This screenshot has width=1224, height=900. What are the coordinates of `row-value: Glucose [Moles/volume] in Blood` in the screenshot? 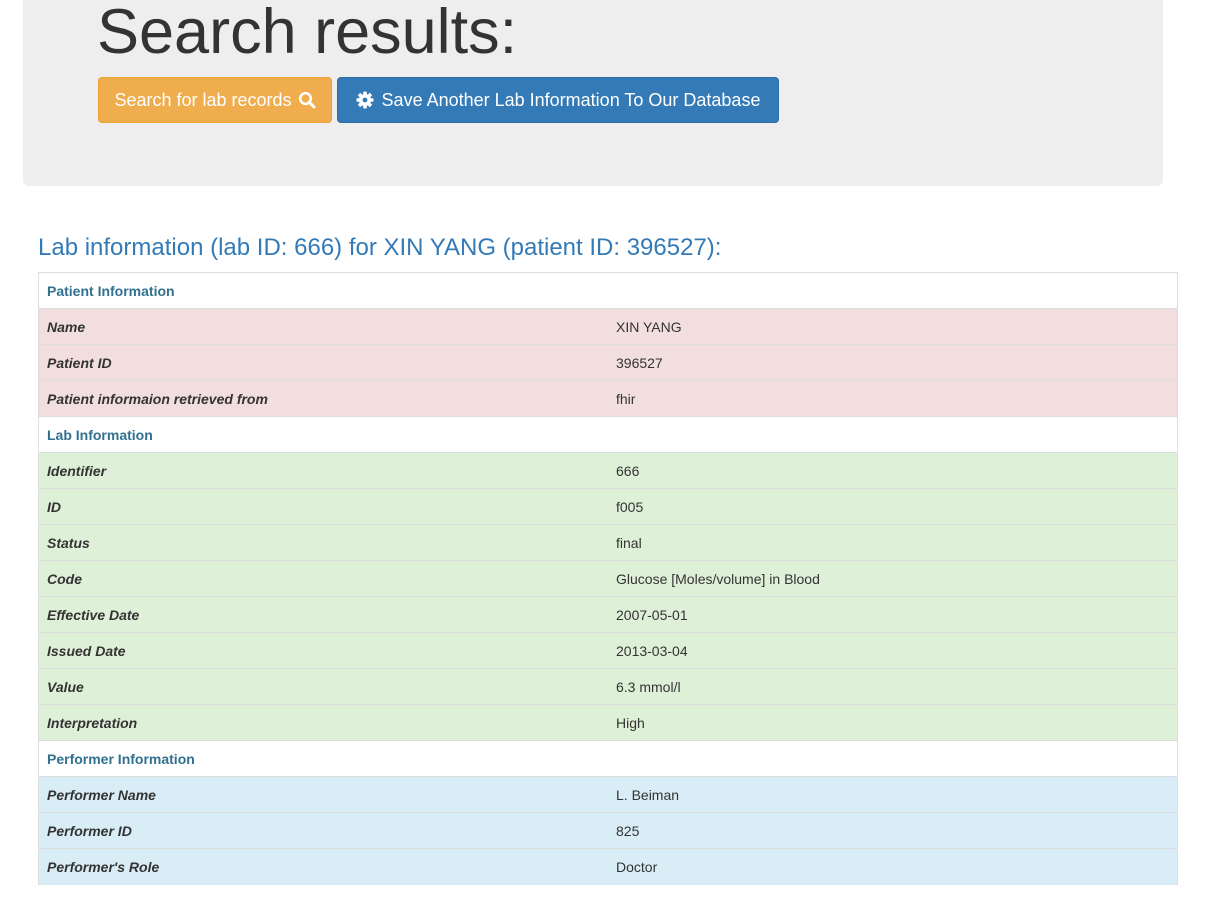 It's located at (893, 578).